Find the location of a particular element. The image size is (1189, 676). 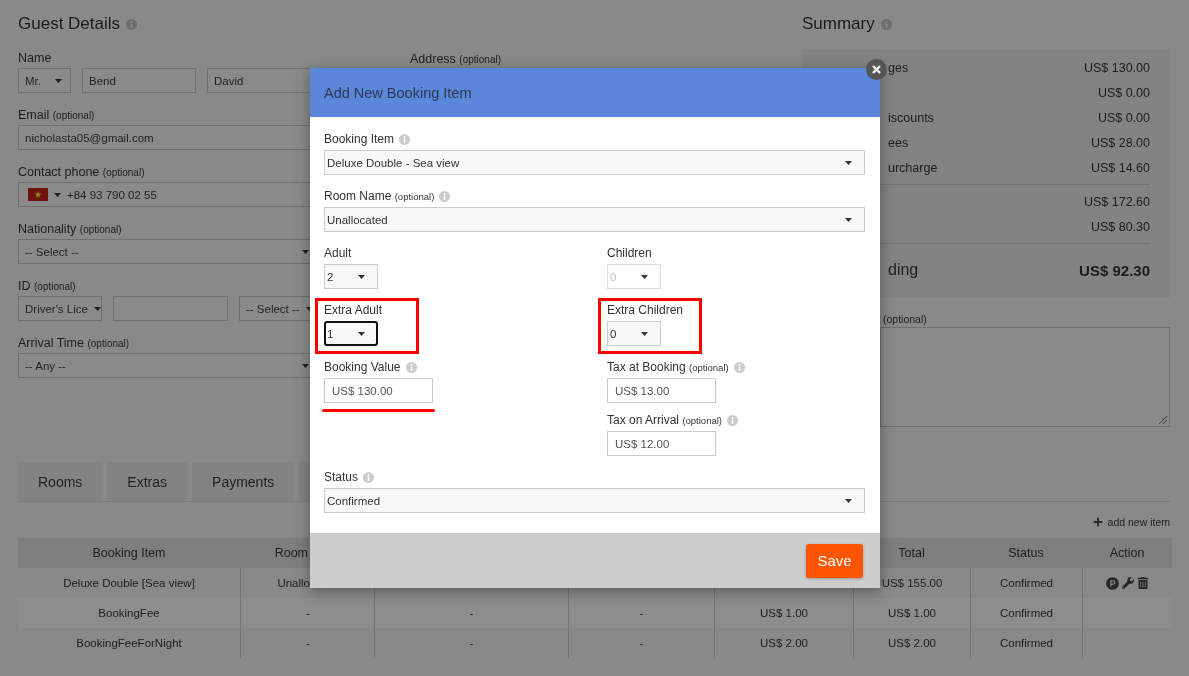

field-label: Arrival Time (optional) is located at coordinates (74, 343).